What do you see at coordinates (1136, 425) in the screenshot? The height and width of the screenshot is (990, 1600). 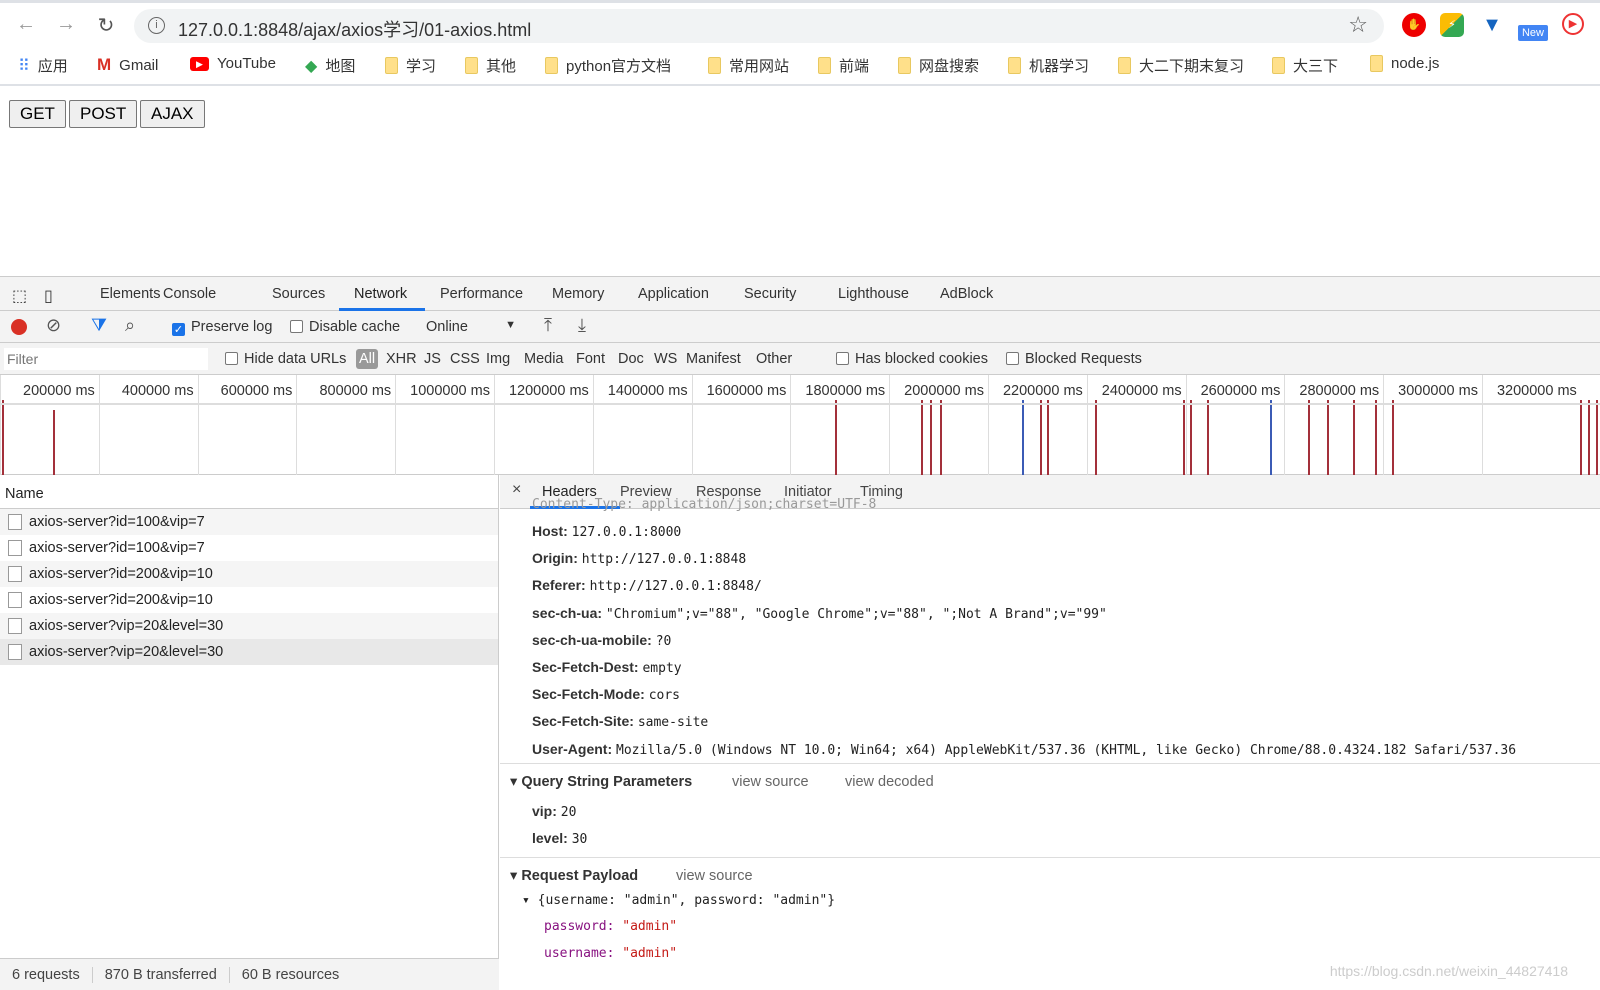 I see `timeline-tick: 2400000 ms` at bounding box center [1136, 425].